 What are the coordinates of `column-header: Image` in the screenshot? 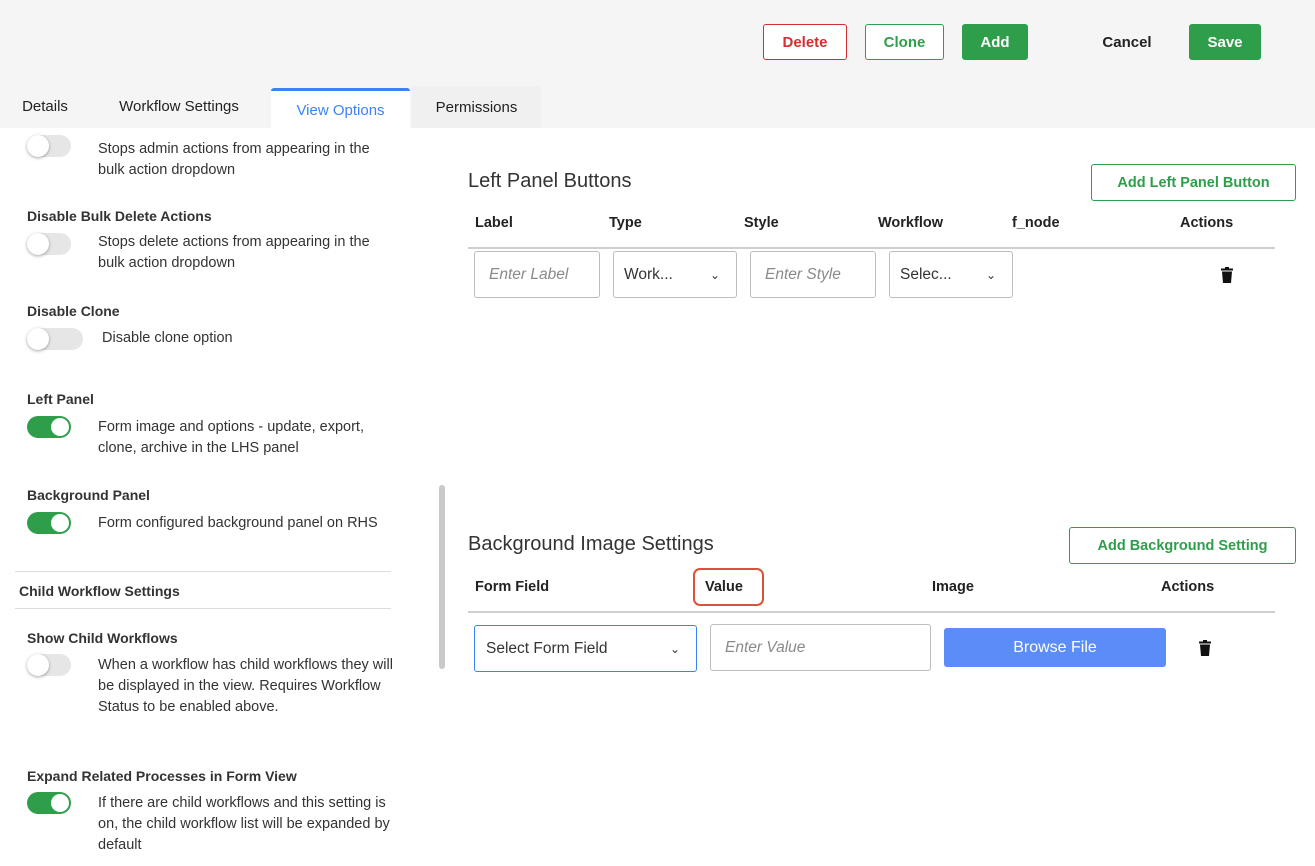 It's located at (953, 587).